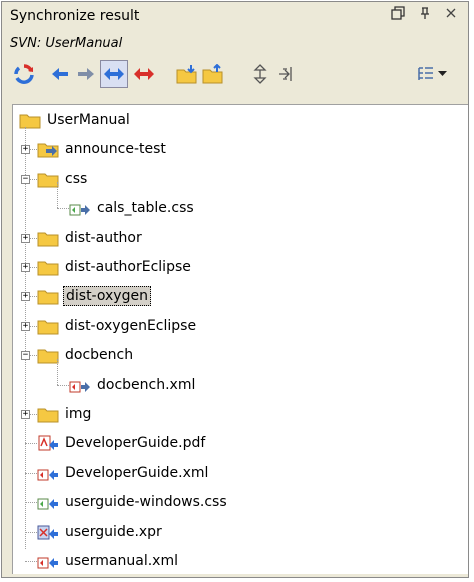  What do you see at coordinates (235, 15) in the screenshot?
I see `view-titlebar: Synchronize result` at bounding box center [235, 15].